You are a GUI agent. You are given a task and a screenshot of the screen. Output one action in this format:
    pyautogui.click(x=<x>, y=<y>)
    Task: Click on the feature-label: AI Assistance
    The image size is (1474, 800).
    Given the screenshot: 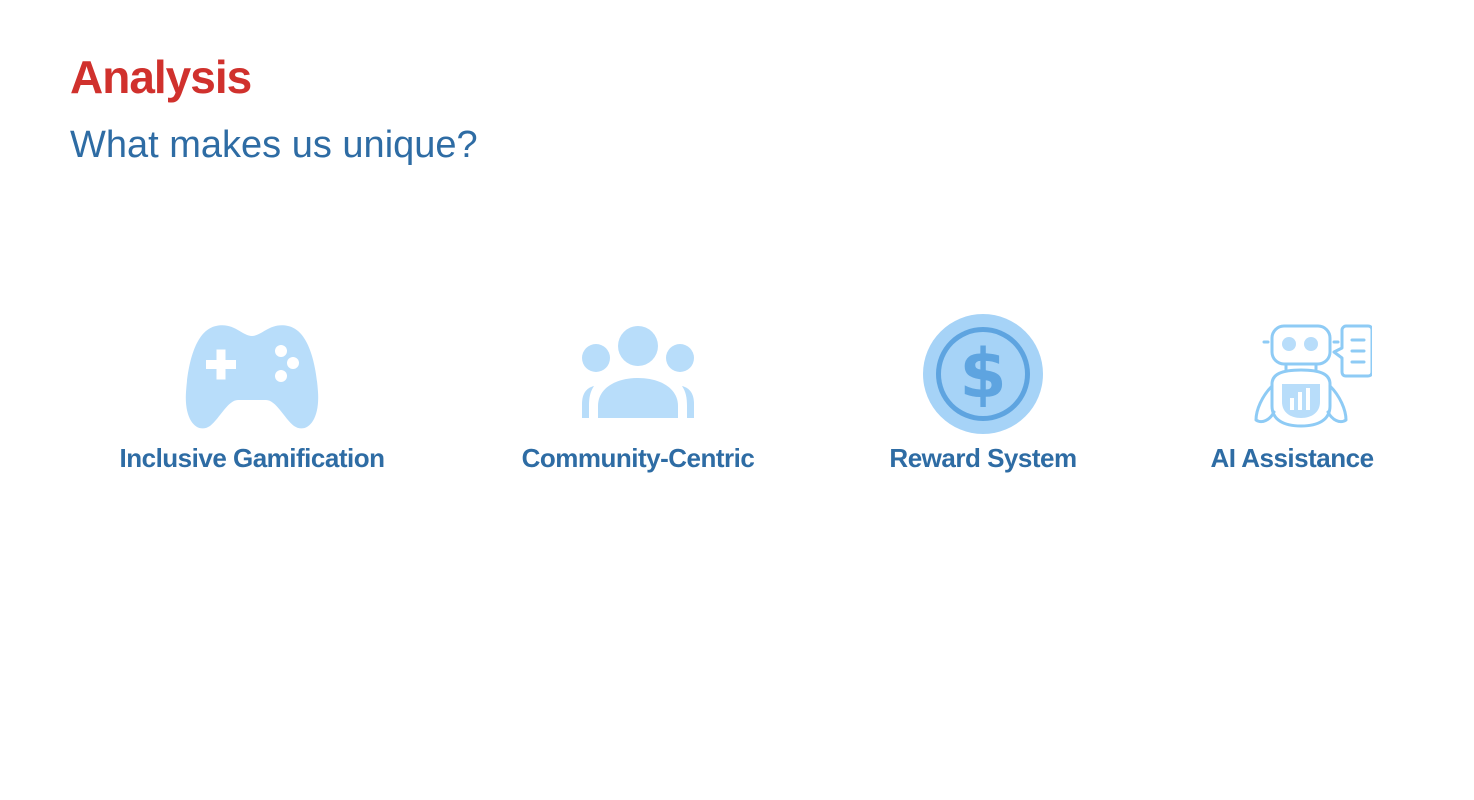 What is the action you would take?
    pyautogui.click(x=1292, y=458)
    